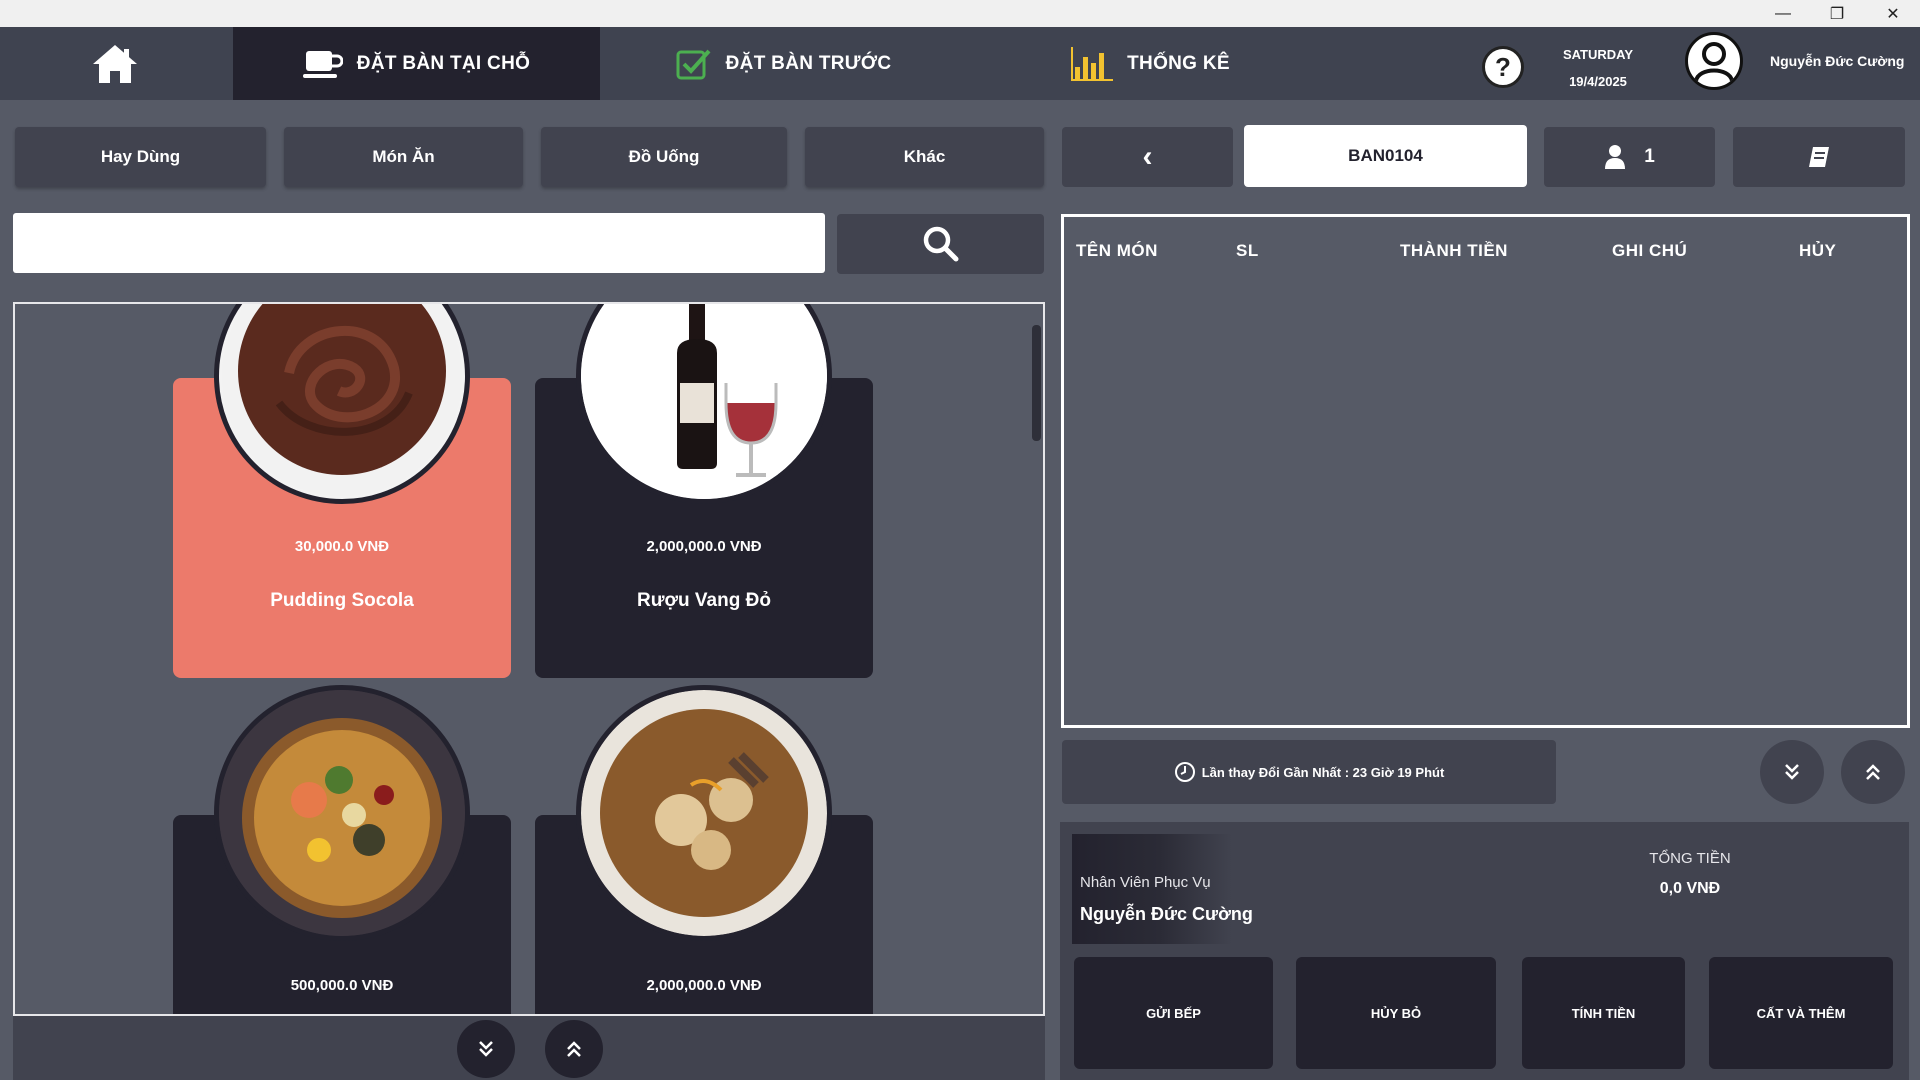  I want to click on chevron-left-icon: ‹, so click(1147, 156).